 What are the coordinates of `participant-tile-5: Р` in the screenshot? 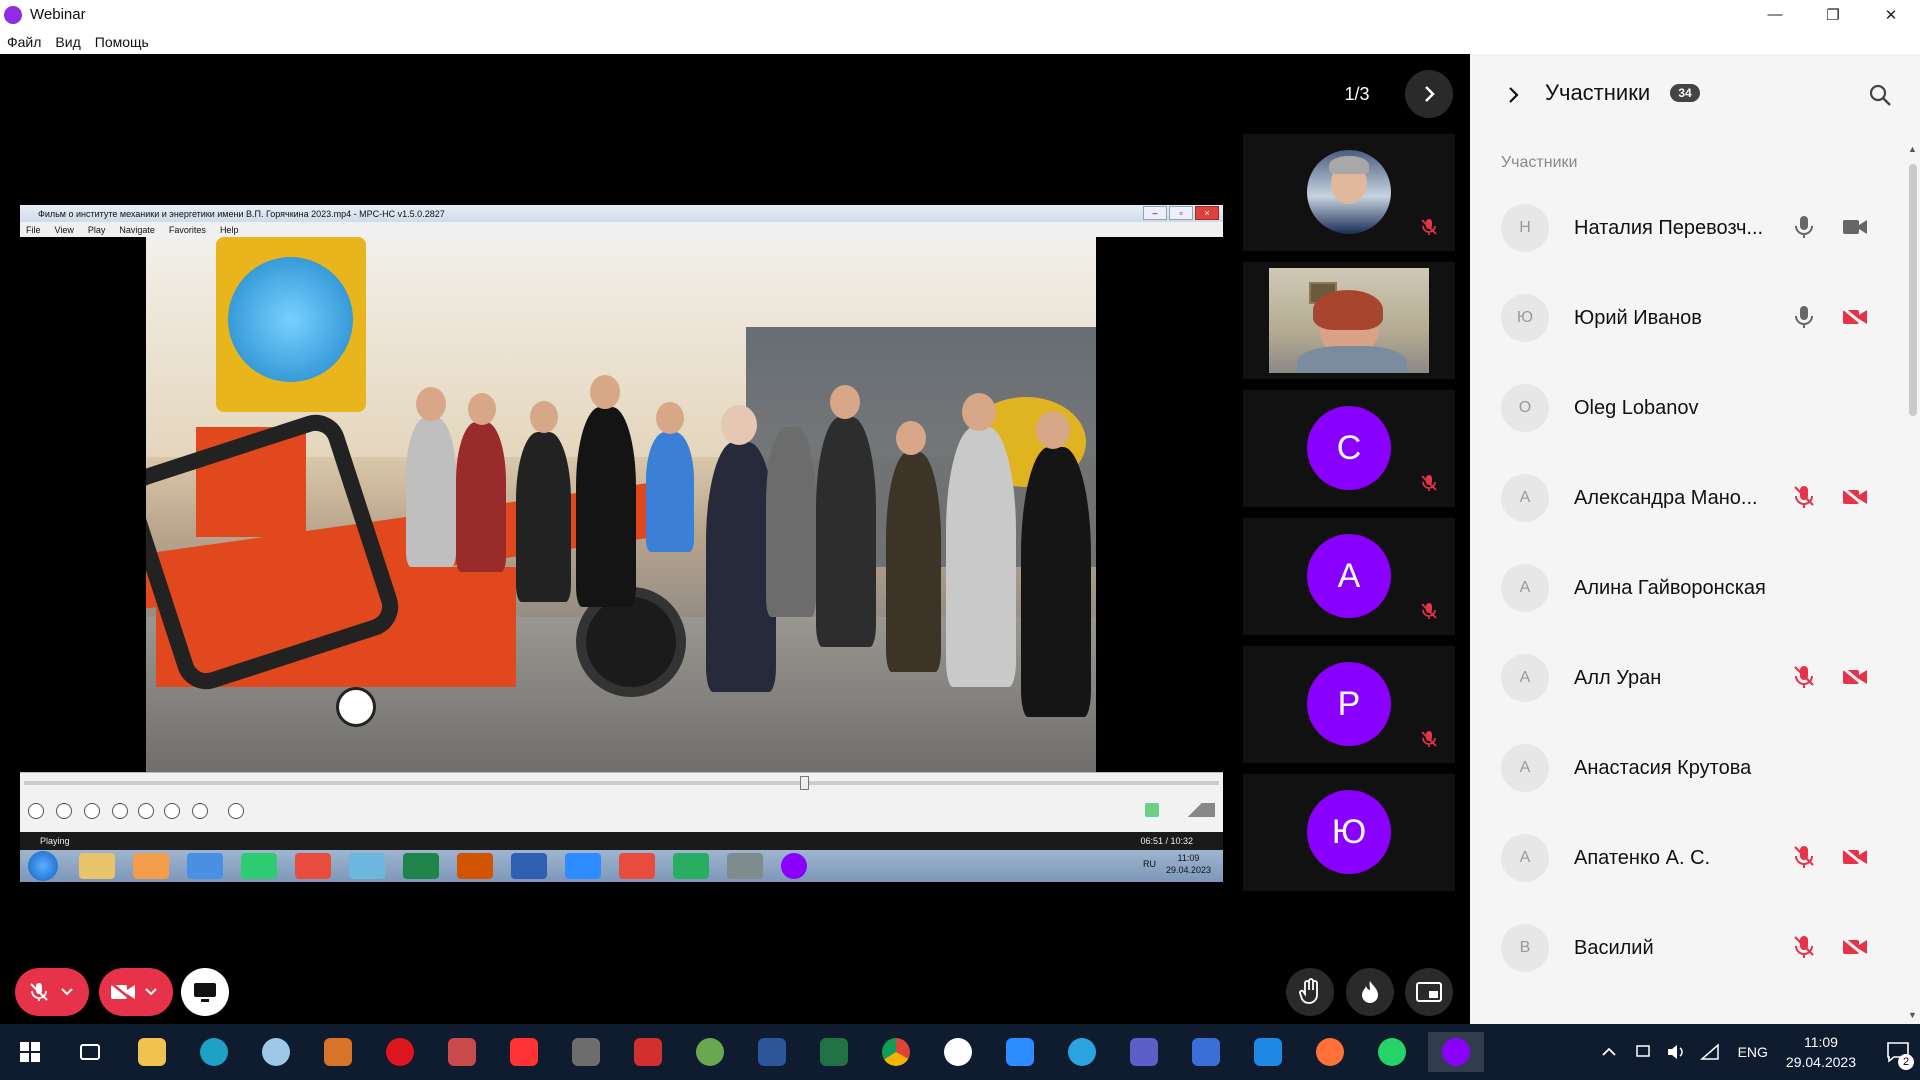 It's located at (1349, 704).